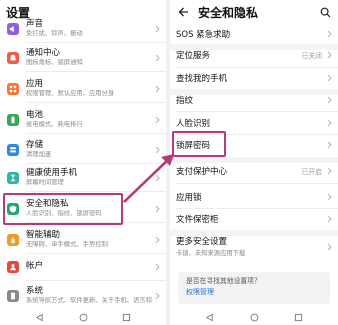  What do you see at coordinates (254, 77) in the screenshot?
I see `security-item-find-my-phone: 查找我的手机` at bounding box center [254, 77].